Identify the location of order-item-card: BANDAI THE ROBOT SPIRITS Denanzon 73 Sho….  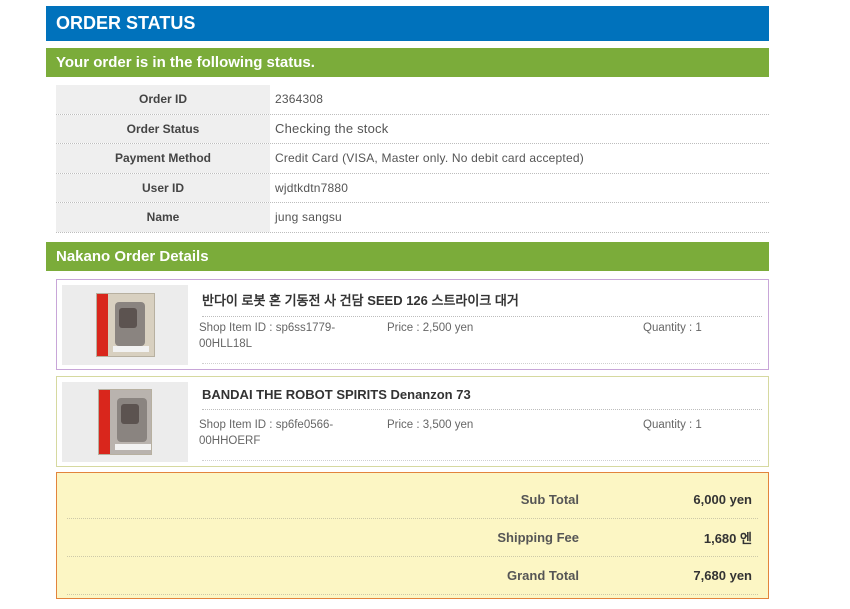
(412, 421).